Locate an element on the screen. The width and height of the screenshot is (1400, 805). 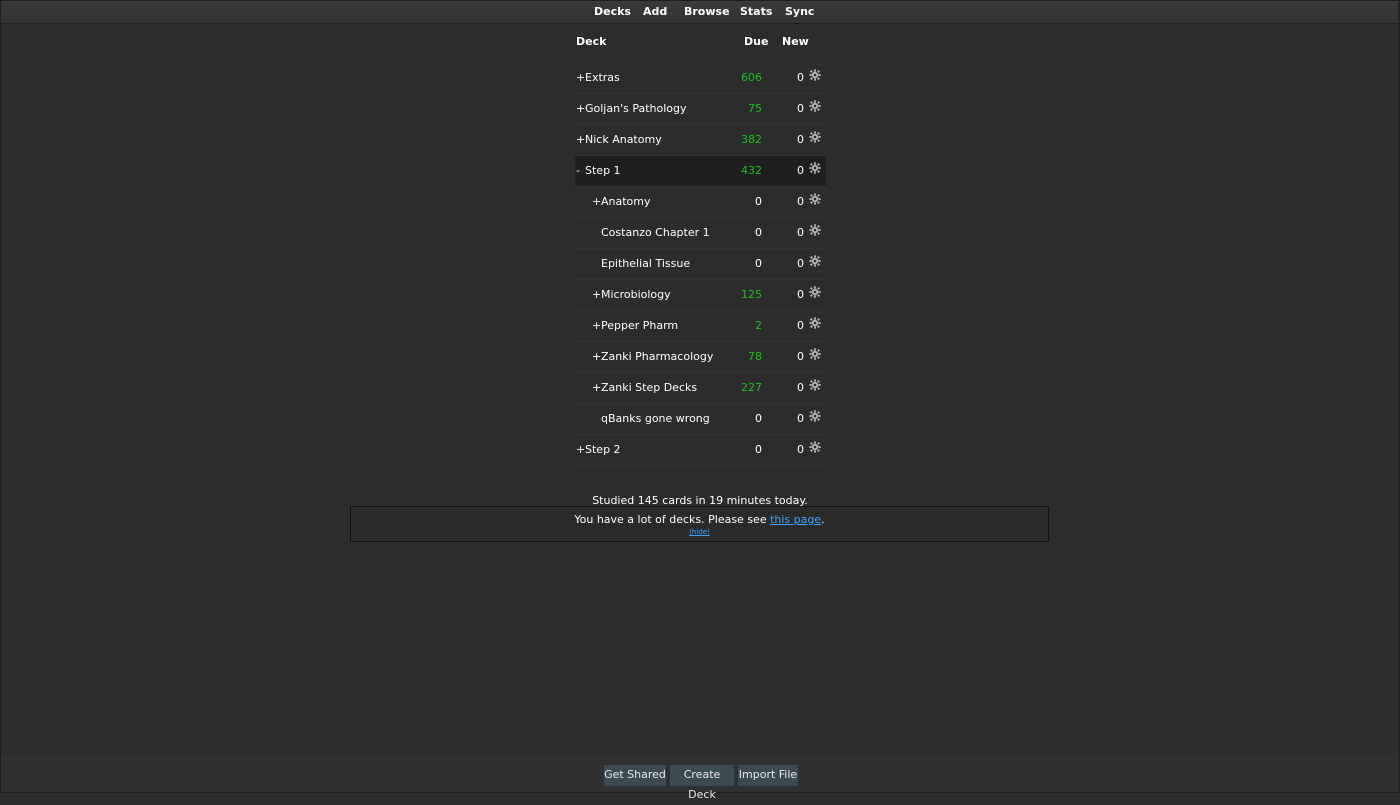
notice-link: this page is located at coordinates (795, 519).